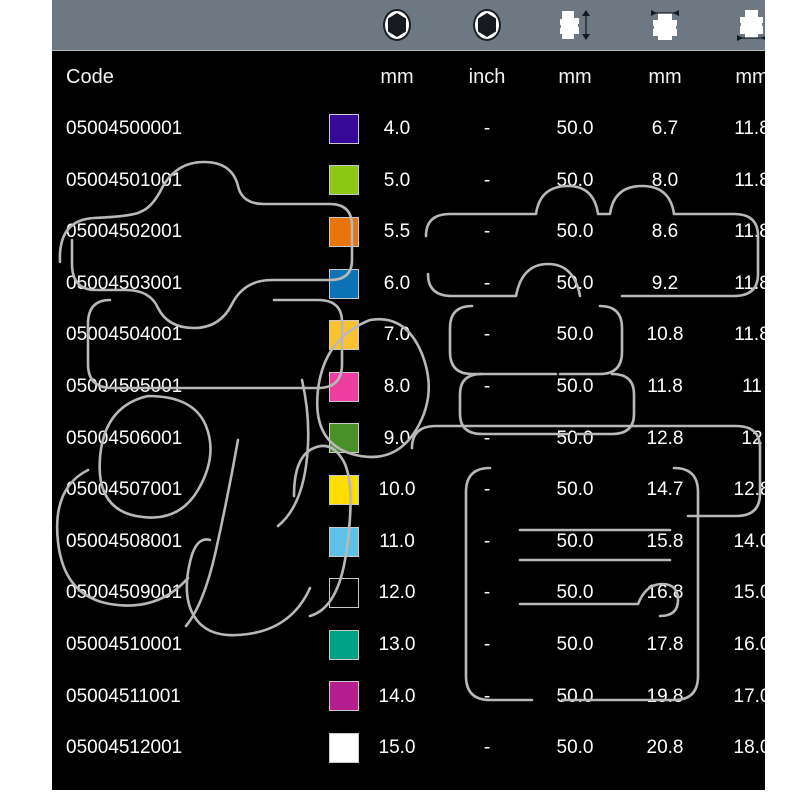  What do you see at coordinates (665, 541) in the screenshot?
I see `cell-top-diameter-mm: 15.8` at bounding box center [665, 541].